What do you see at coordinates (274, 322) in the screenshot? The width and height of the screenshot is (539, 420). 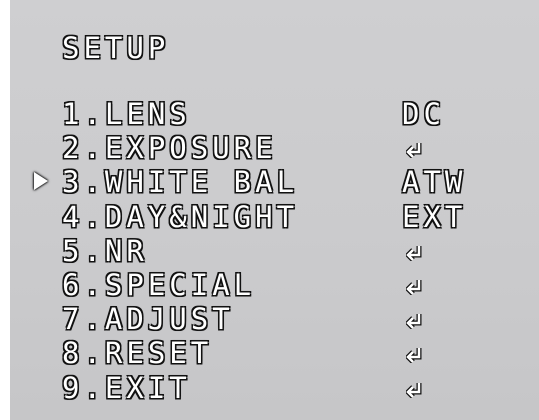 I see `menu-item-adjust: 7.ADJUST` at bounding box center [274, 322].